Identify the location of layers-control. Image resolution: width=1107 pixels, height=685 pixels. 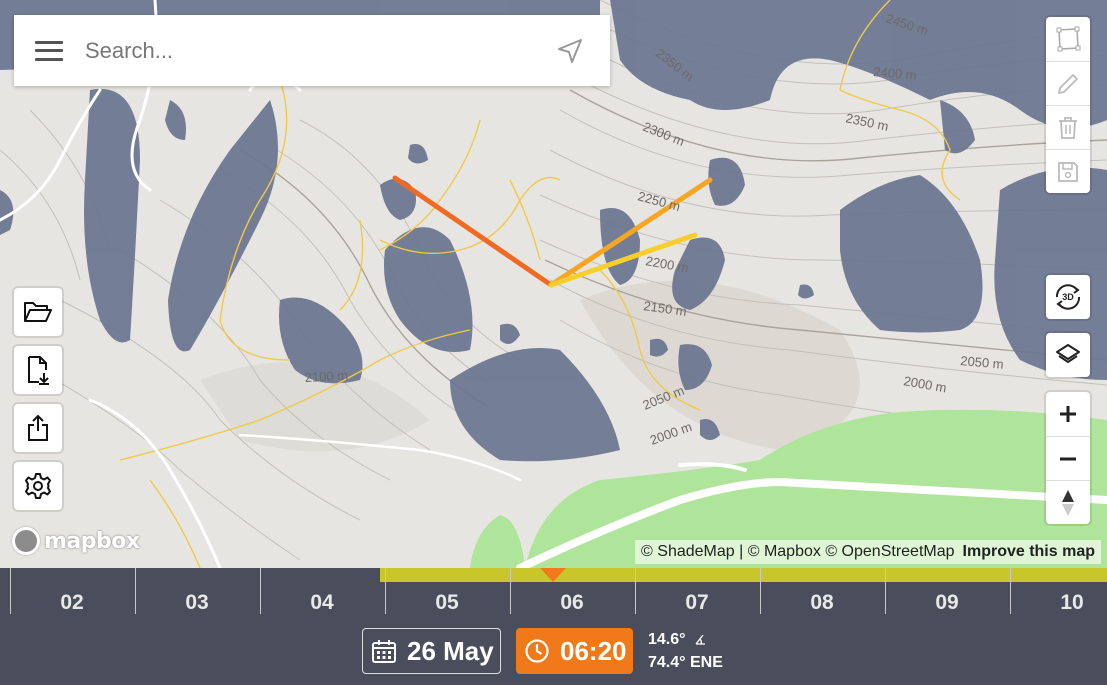
(1068, 355).